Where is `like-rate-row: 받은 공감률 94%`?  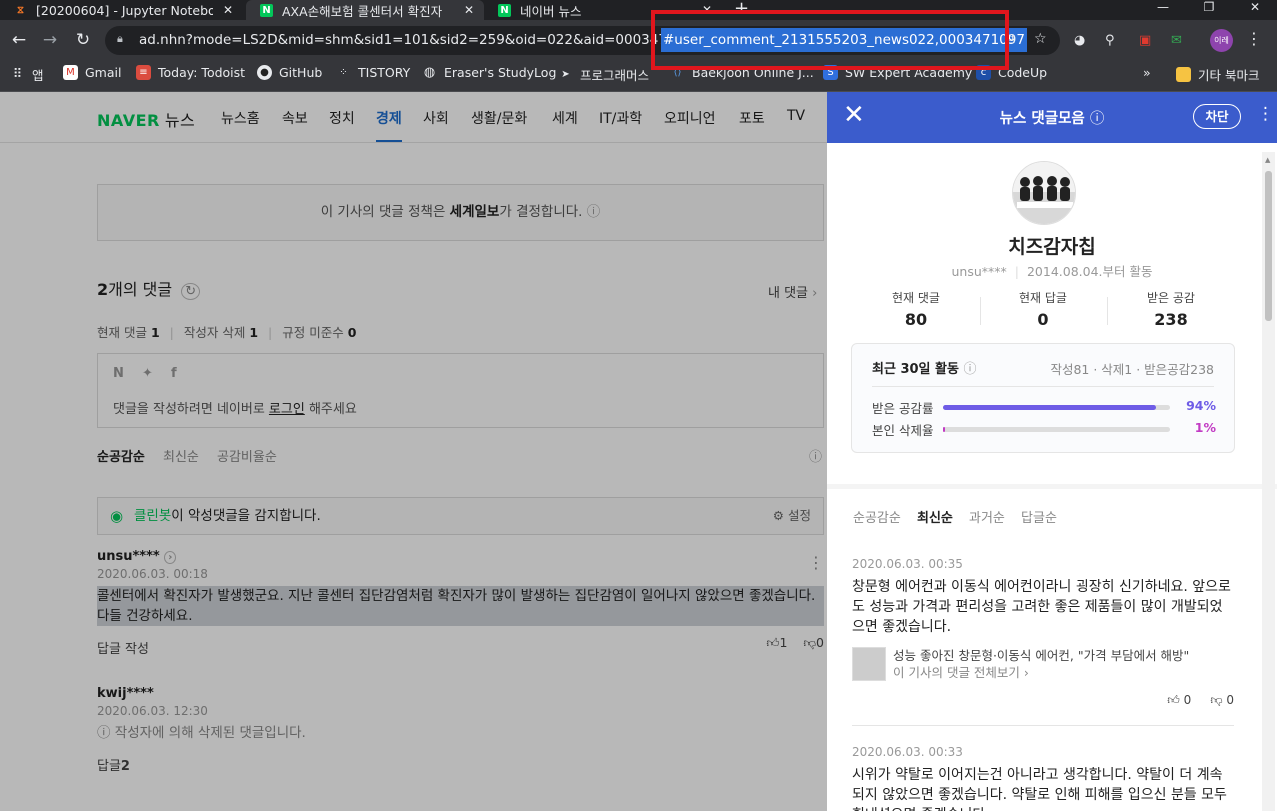 like-rate-row: 받은 공감률 94% is located at coordinates (1044, 407).